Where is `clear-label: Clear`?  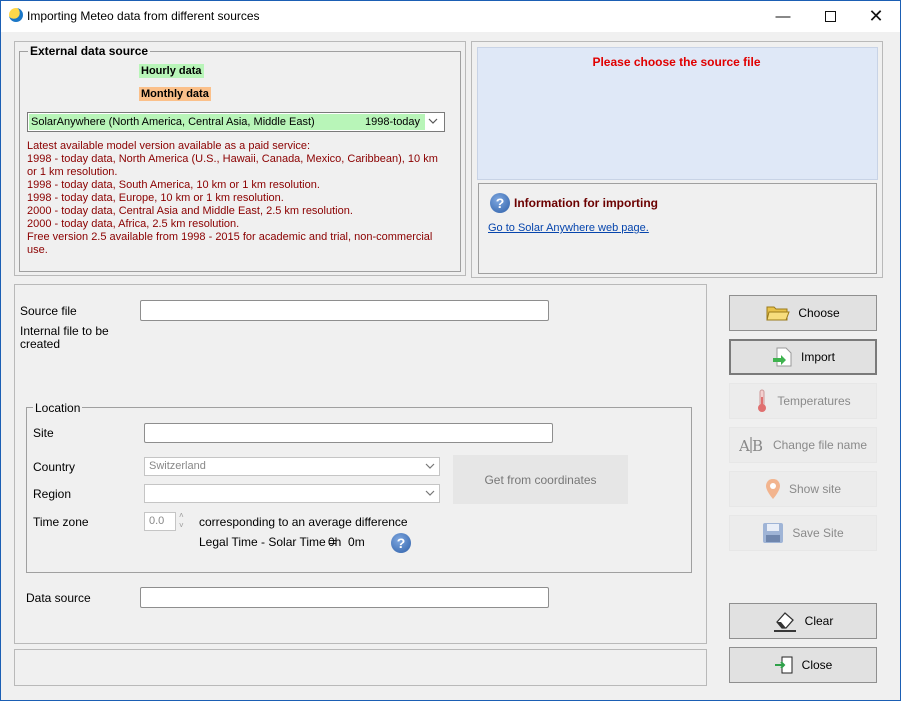 clear-label: Clear is located at coordinates (819, 621).